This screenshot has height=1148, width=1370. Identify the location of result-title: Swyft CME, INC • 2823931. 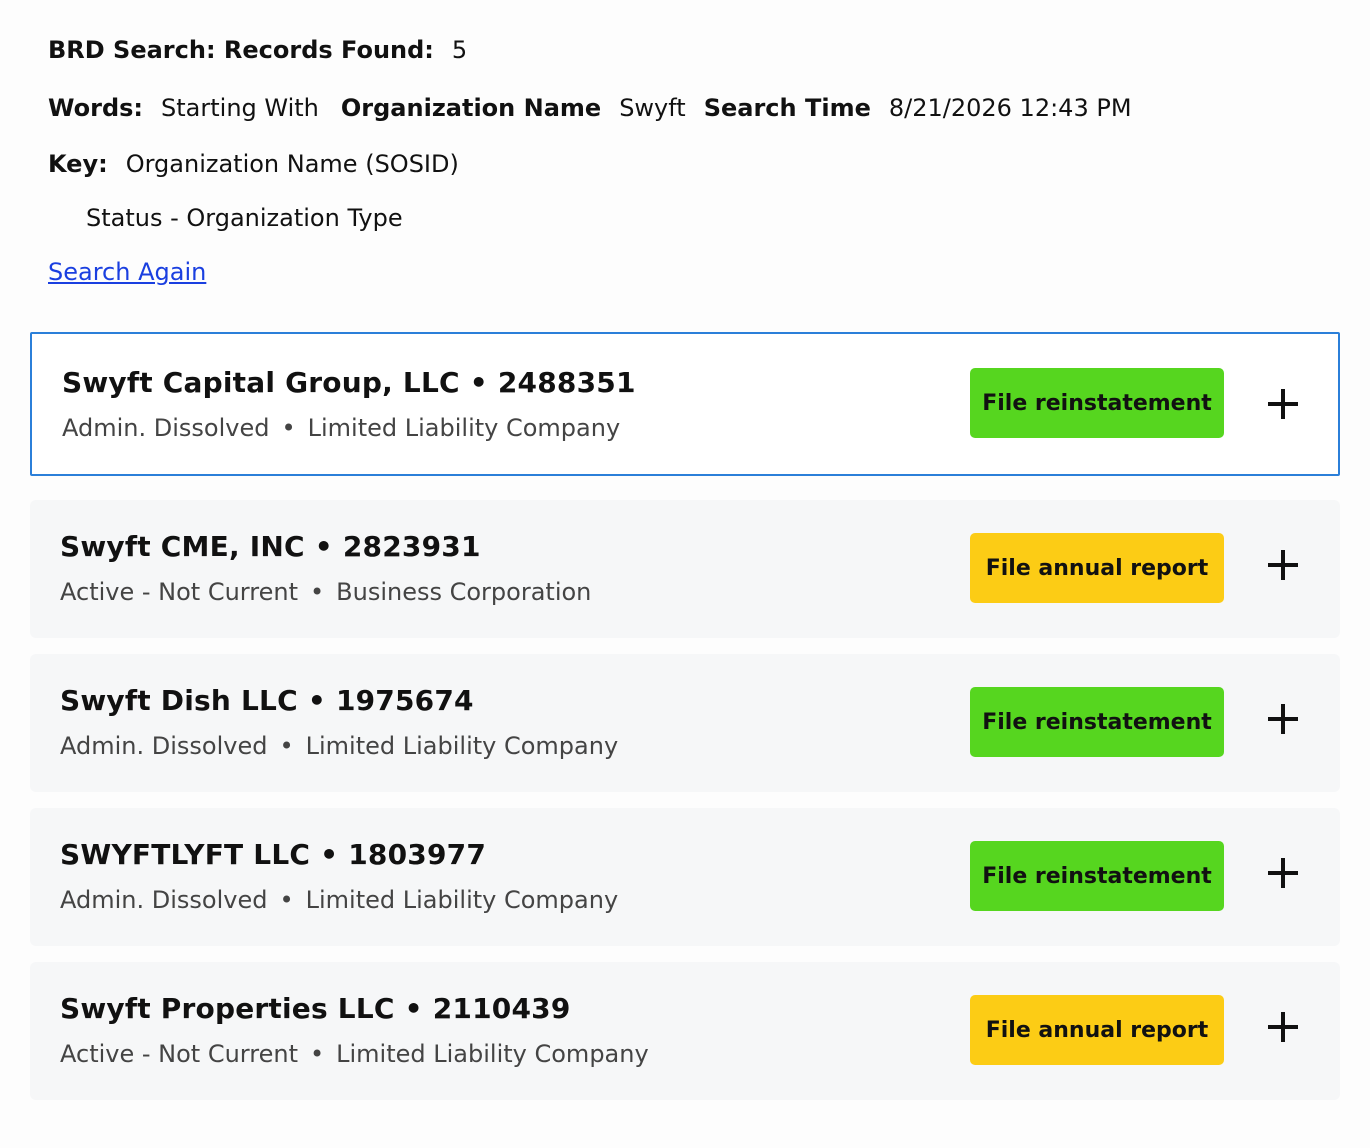
(270, 546).